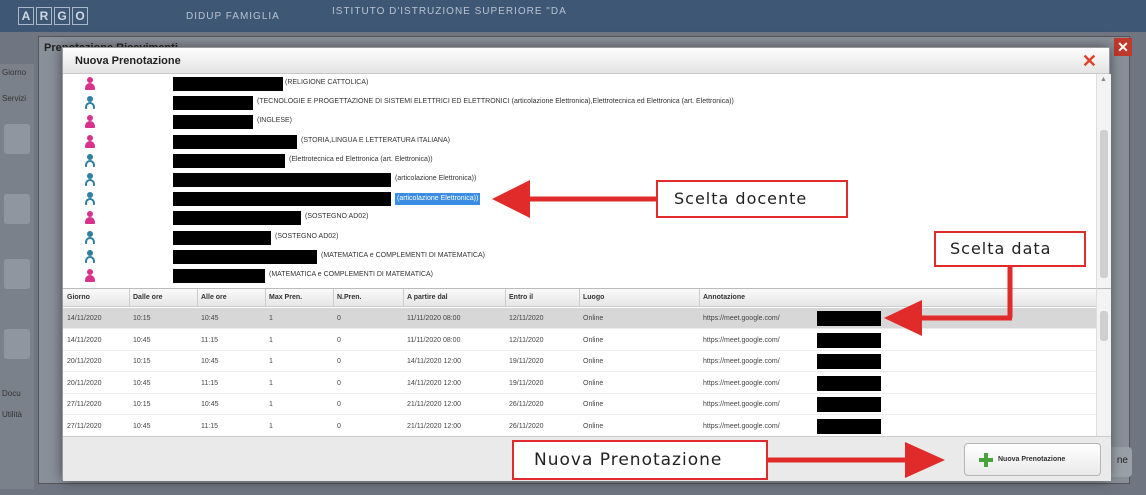 Image resolution: width=1146 pixels, height=495 pixels. I want to click on table-cell-entro: 19/11/2020, so click(526, 361).